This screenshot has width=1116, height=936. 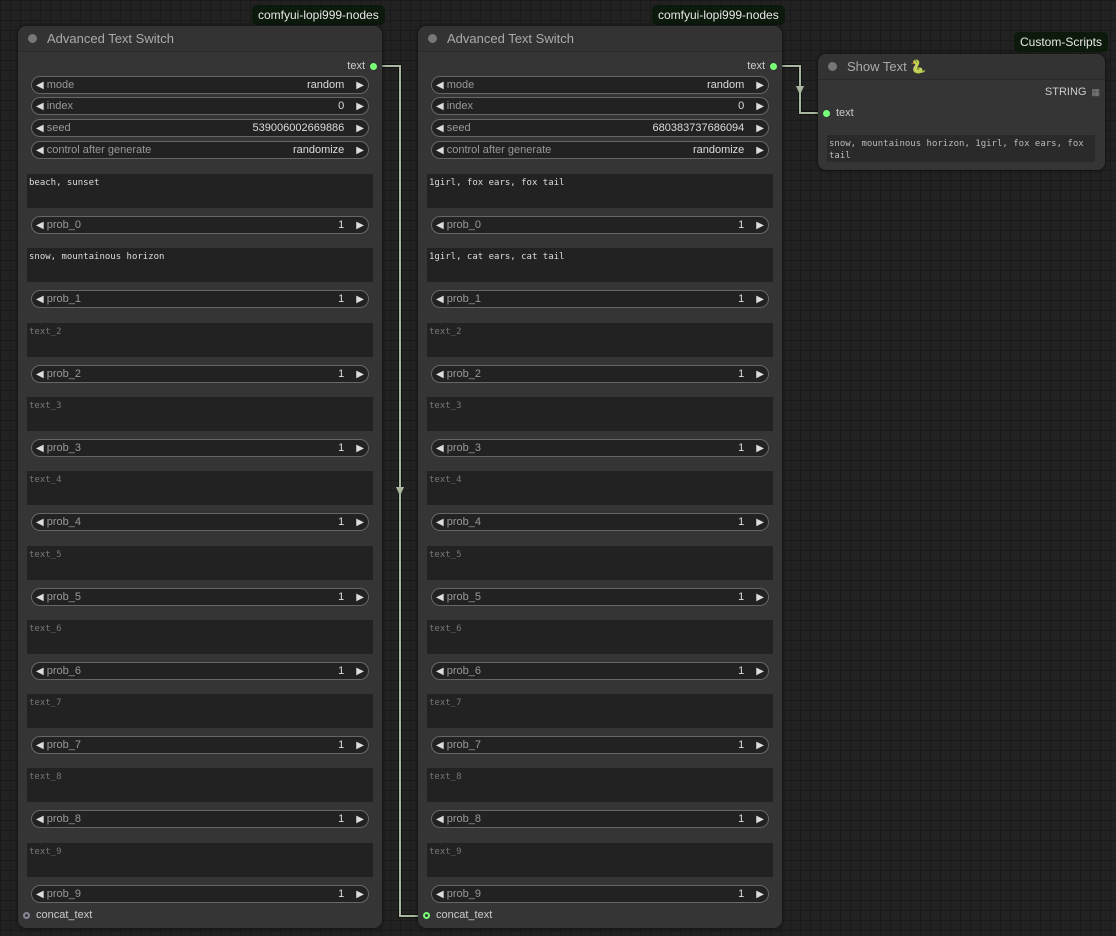 I want to click on seed-widget: ◀ seed 539006002669886 ▶, so click(x=200, y=128).